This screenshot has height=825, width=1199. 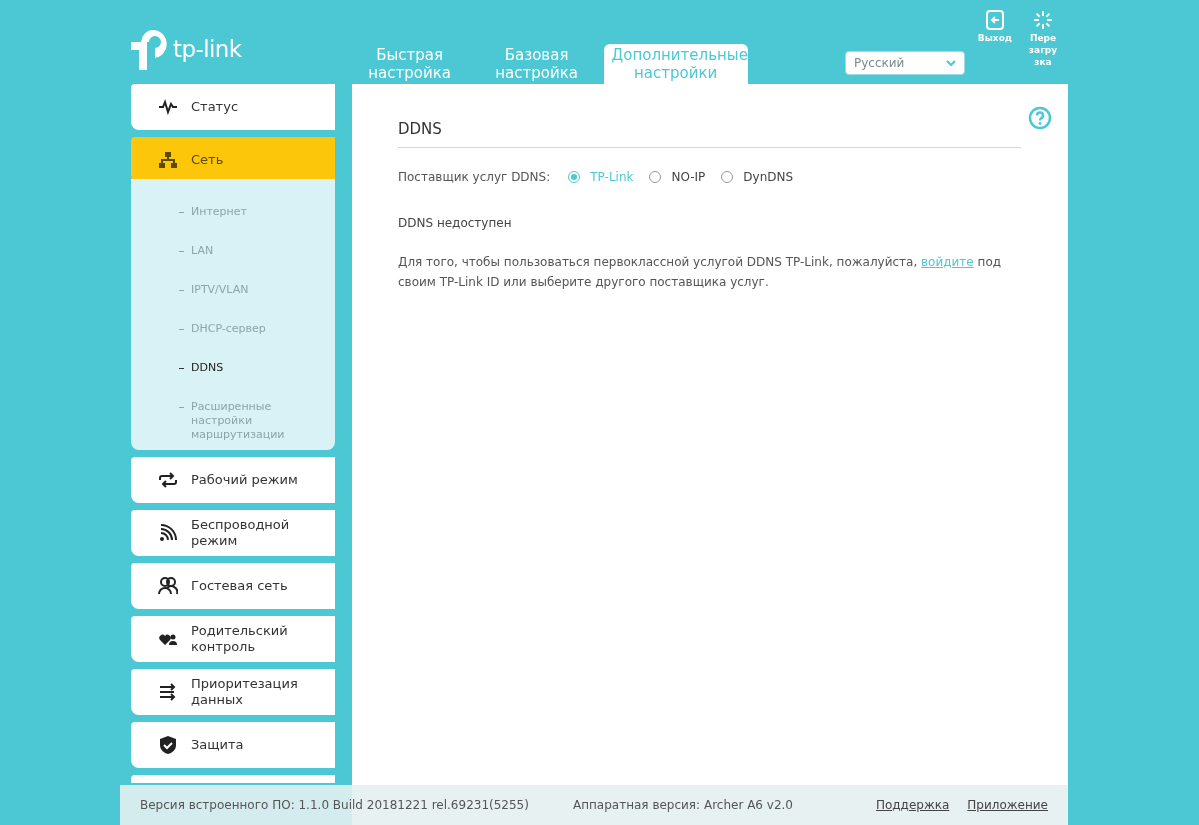 What do you see at coordinates (951, 63) in the screenshot?
I see `chevron-down-icon` at bounding box center [951, 63].